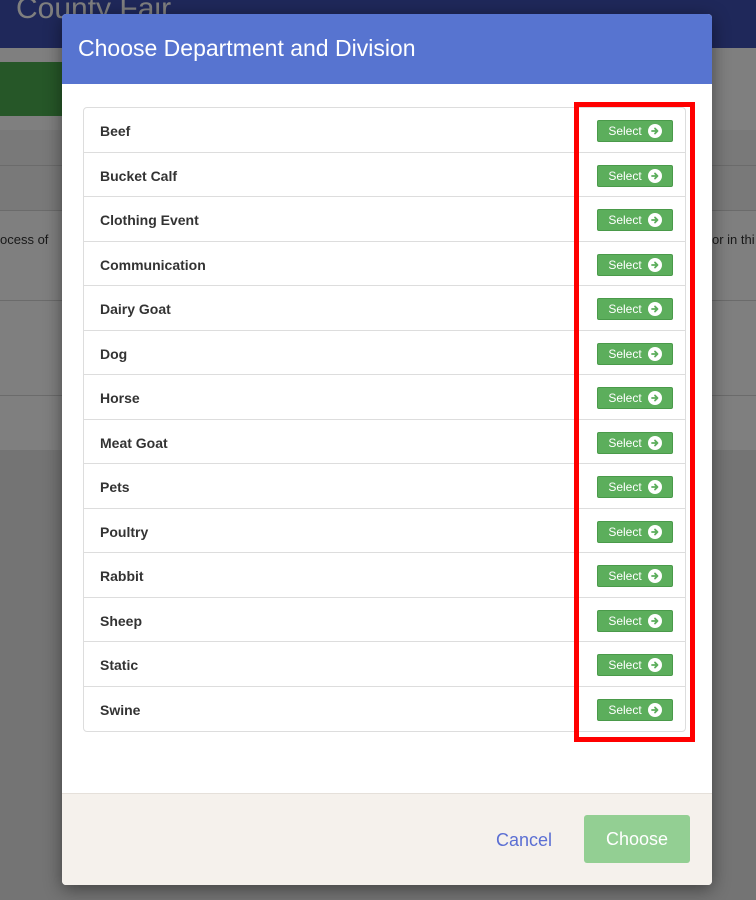 The width and height of the screenshot is (756, 900). What do you see at coordinates (384, 531) in the screenshot?
I see `list-item: Poultry Select` at bounding box center [384, 531].